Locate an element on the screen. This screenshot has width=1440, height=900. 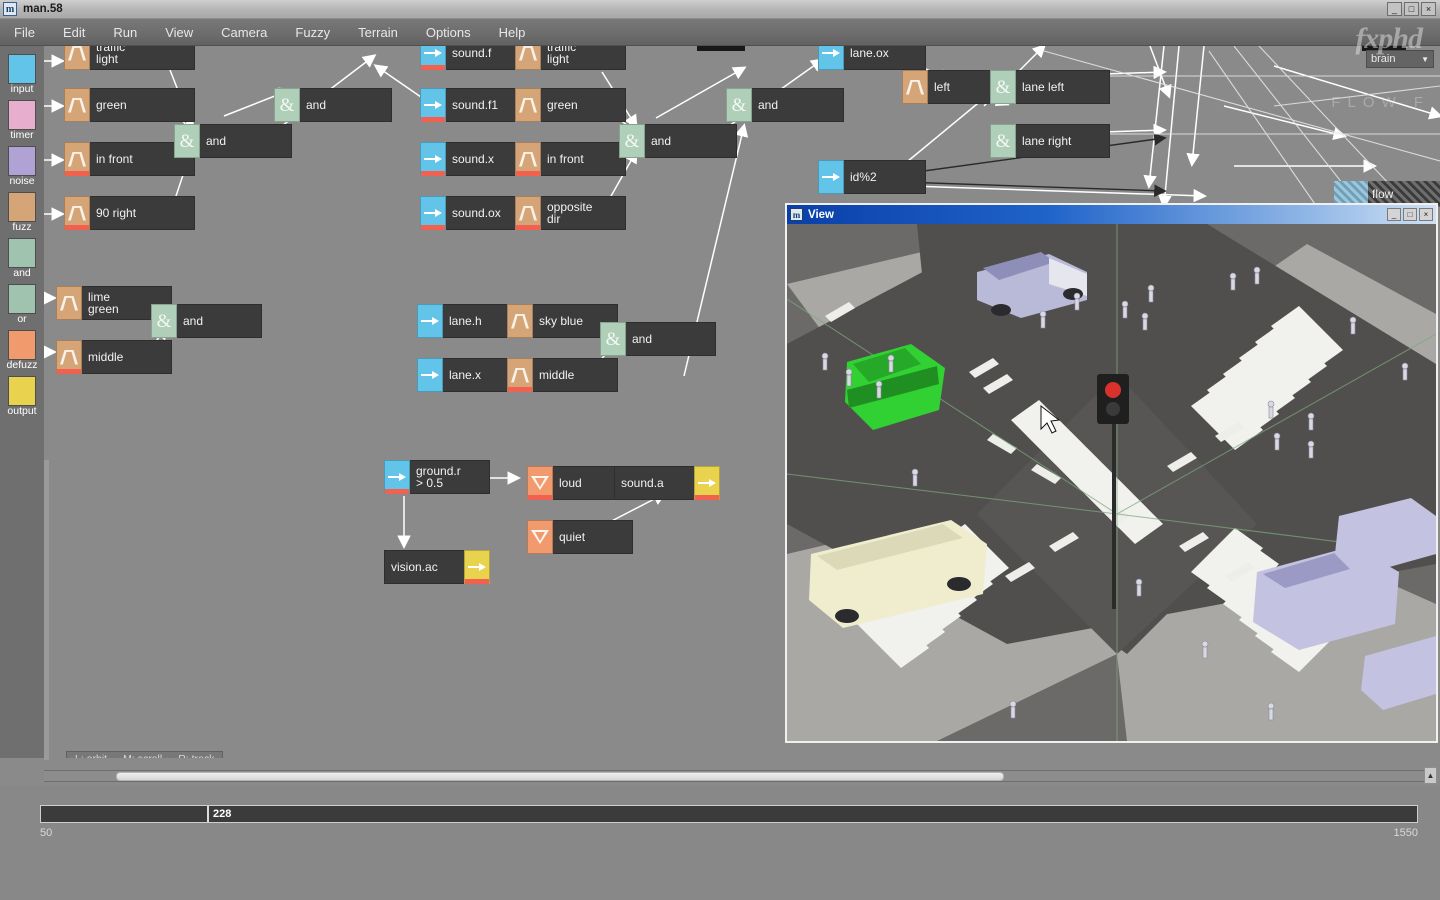
graph-node-label-line1: quiet is located at coordinates (572, 537).